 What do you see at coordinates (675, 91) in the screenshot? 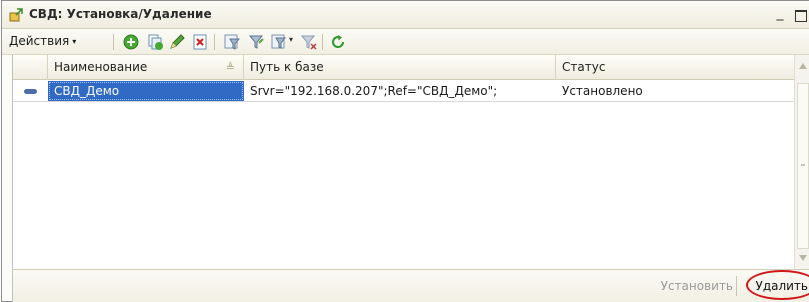
I see `row-status-cell: Установлено` at bounding box center [675, 91].